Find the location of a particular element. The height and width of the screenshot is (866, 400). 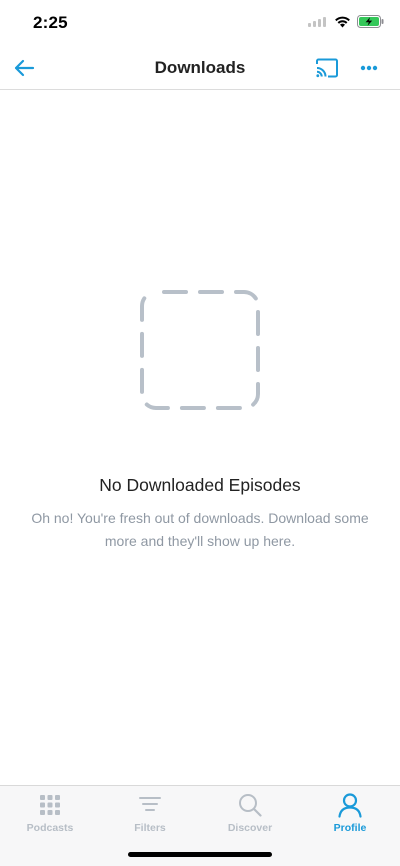

more-button is located at coordinates (369, 68).